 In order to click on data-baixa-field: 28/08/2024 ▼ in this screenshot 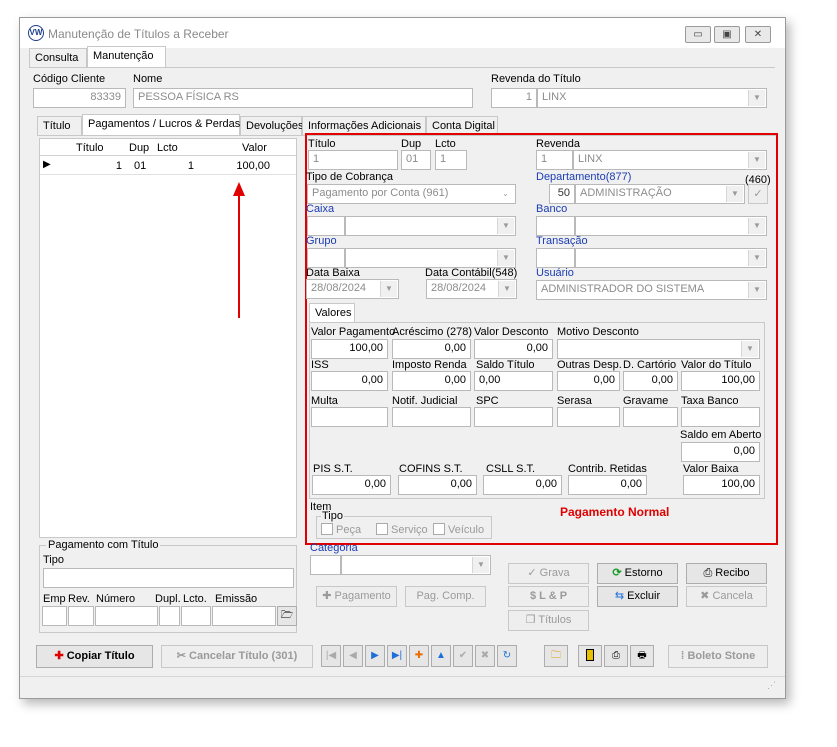, I will do `click(352, 289)`.